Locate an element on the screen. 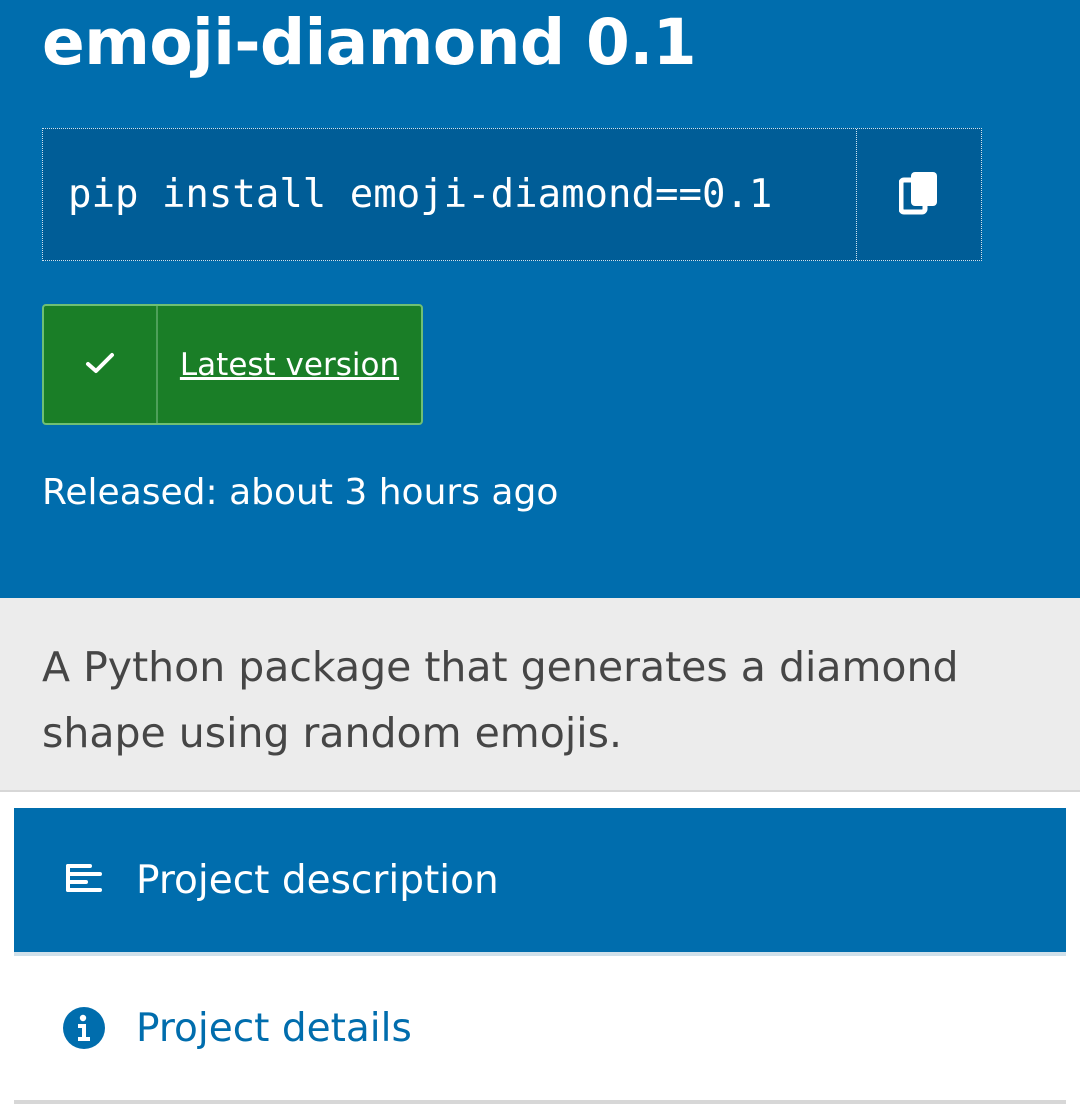 This screenshot has width=1080, height=1108. copy-icon is located at coordinates (918, 195).